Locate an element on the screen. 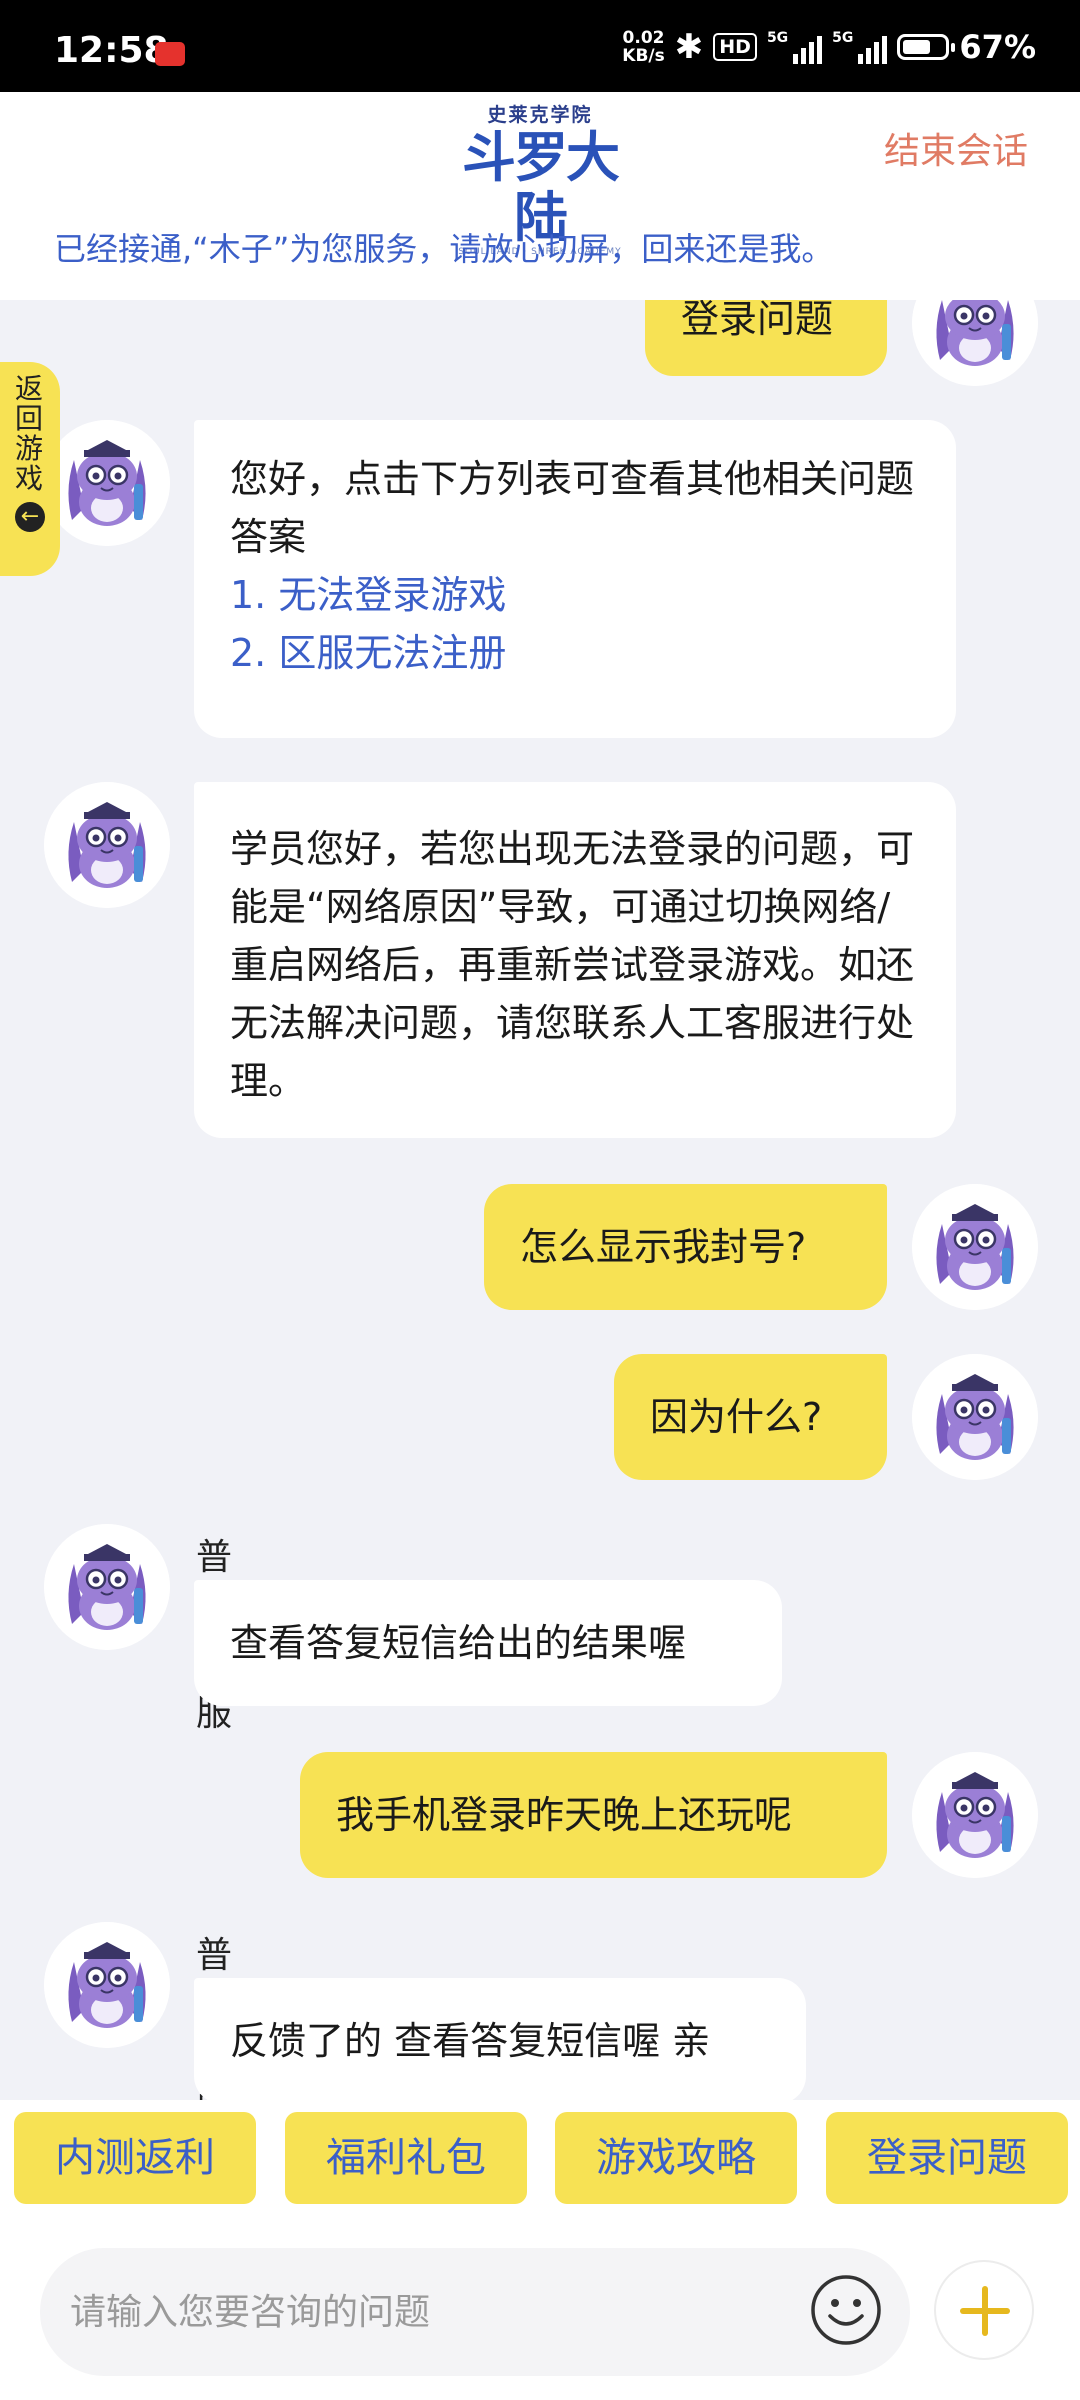 The image size is (1080, 2400). quick-reply-gift-pack: 福利礼包 is located at coordinates (406, 2158).